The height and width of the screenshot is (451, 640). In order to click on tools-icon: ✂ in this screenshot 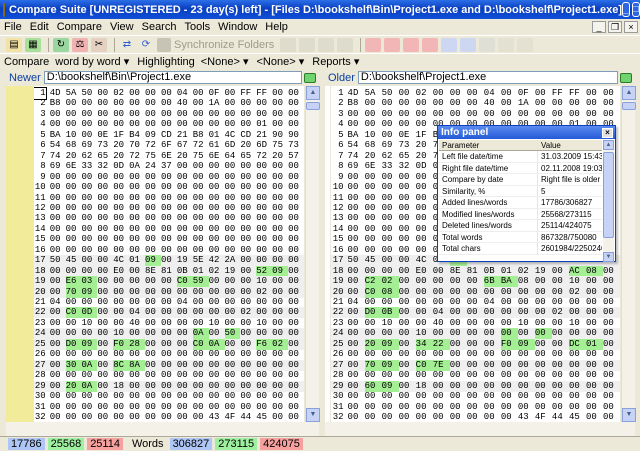, I will do `click(99, 44)`.